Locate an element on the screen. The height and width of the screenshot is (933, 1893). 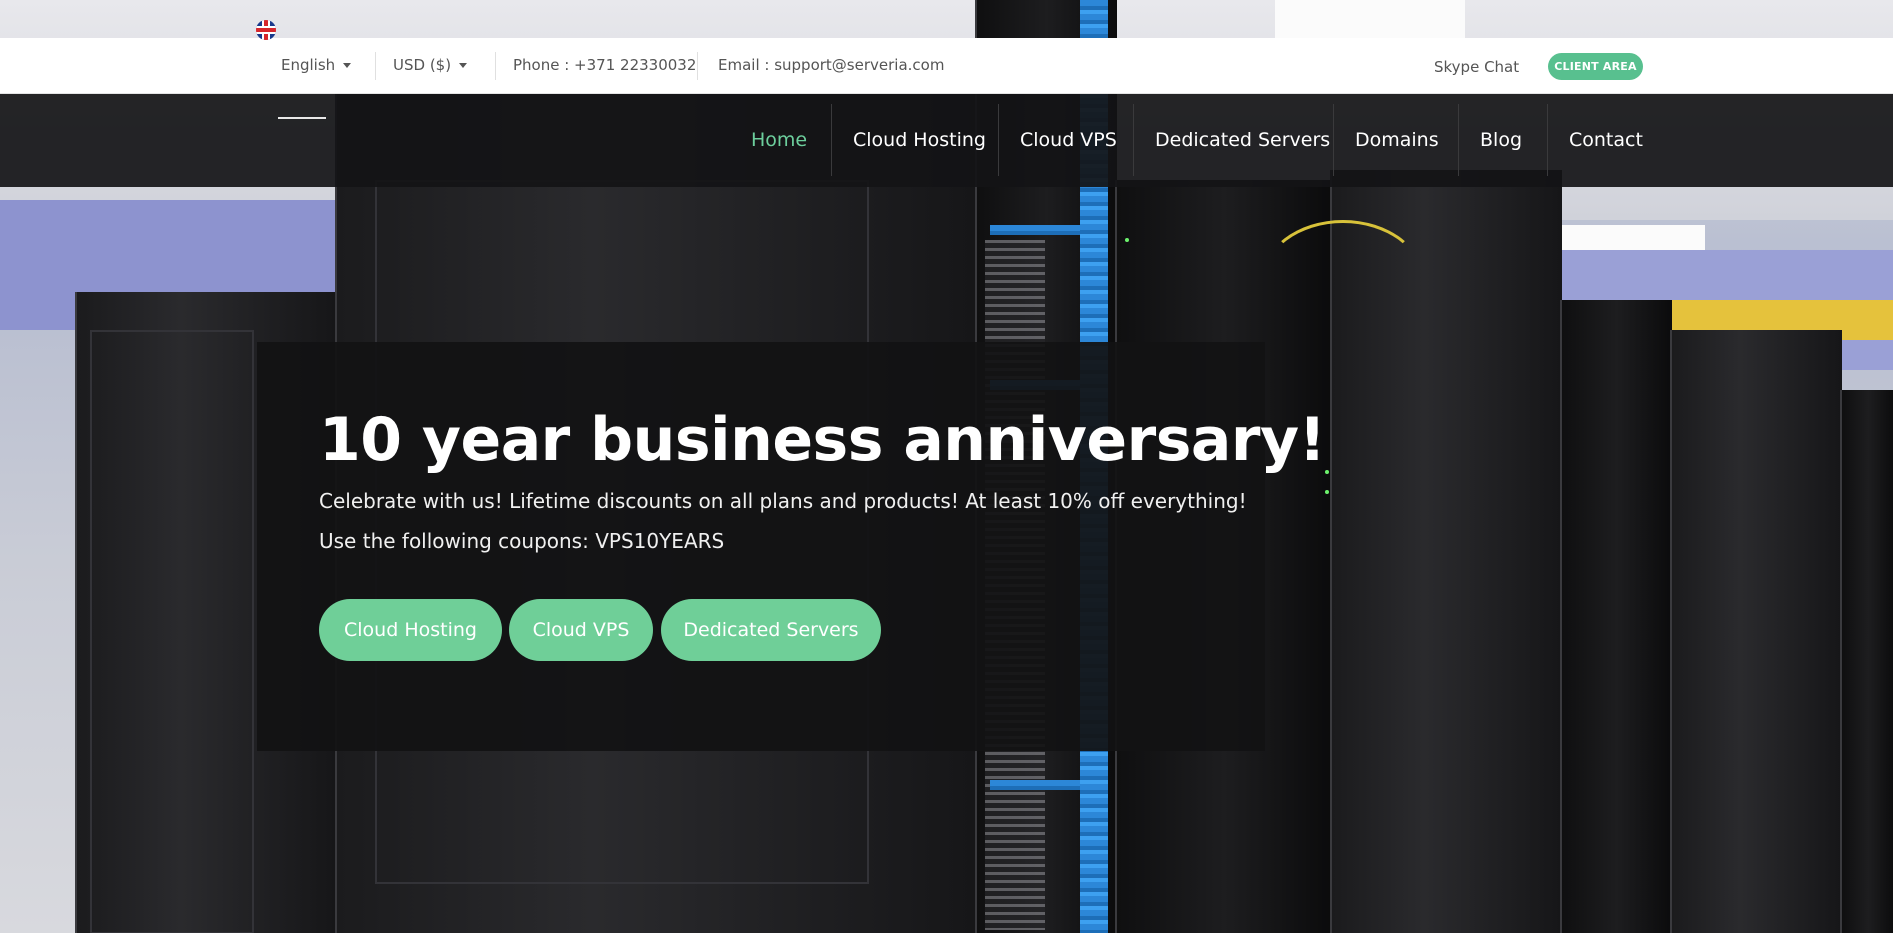
cloud-vps-button: Cloud VPS is located at coordinates (581, 630).